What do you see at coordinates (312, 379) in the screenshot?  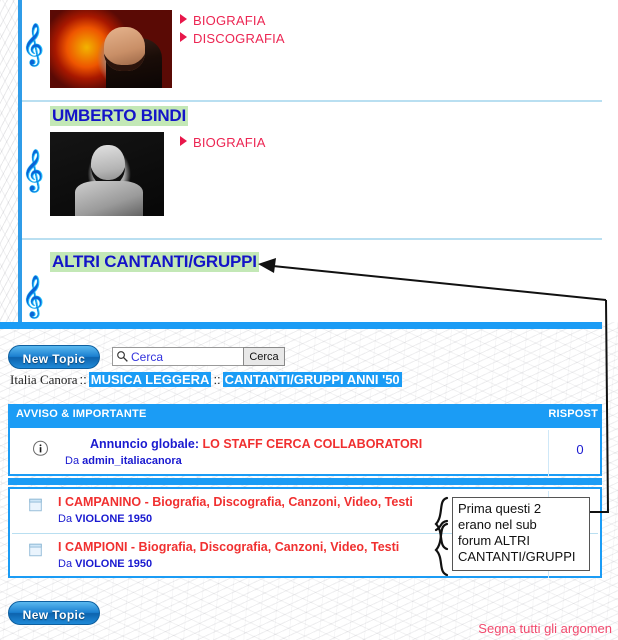 I see `breadcrumb-link-cantanti-gruppi: CANTANTI/GRUPPI ANNI '50` at bounding box center [312, 379].